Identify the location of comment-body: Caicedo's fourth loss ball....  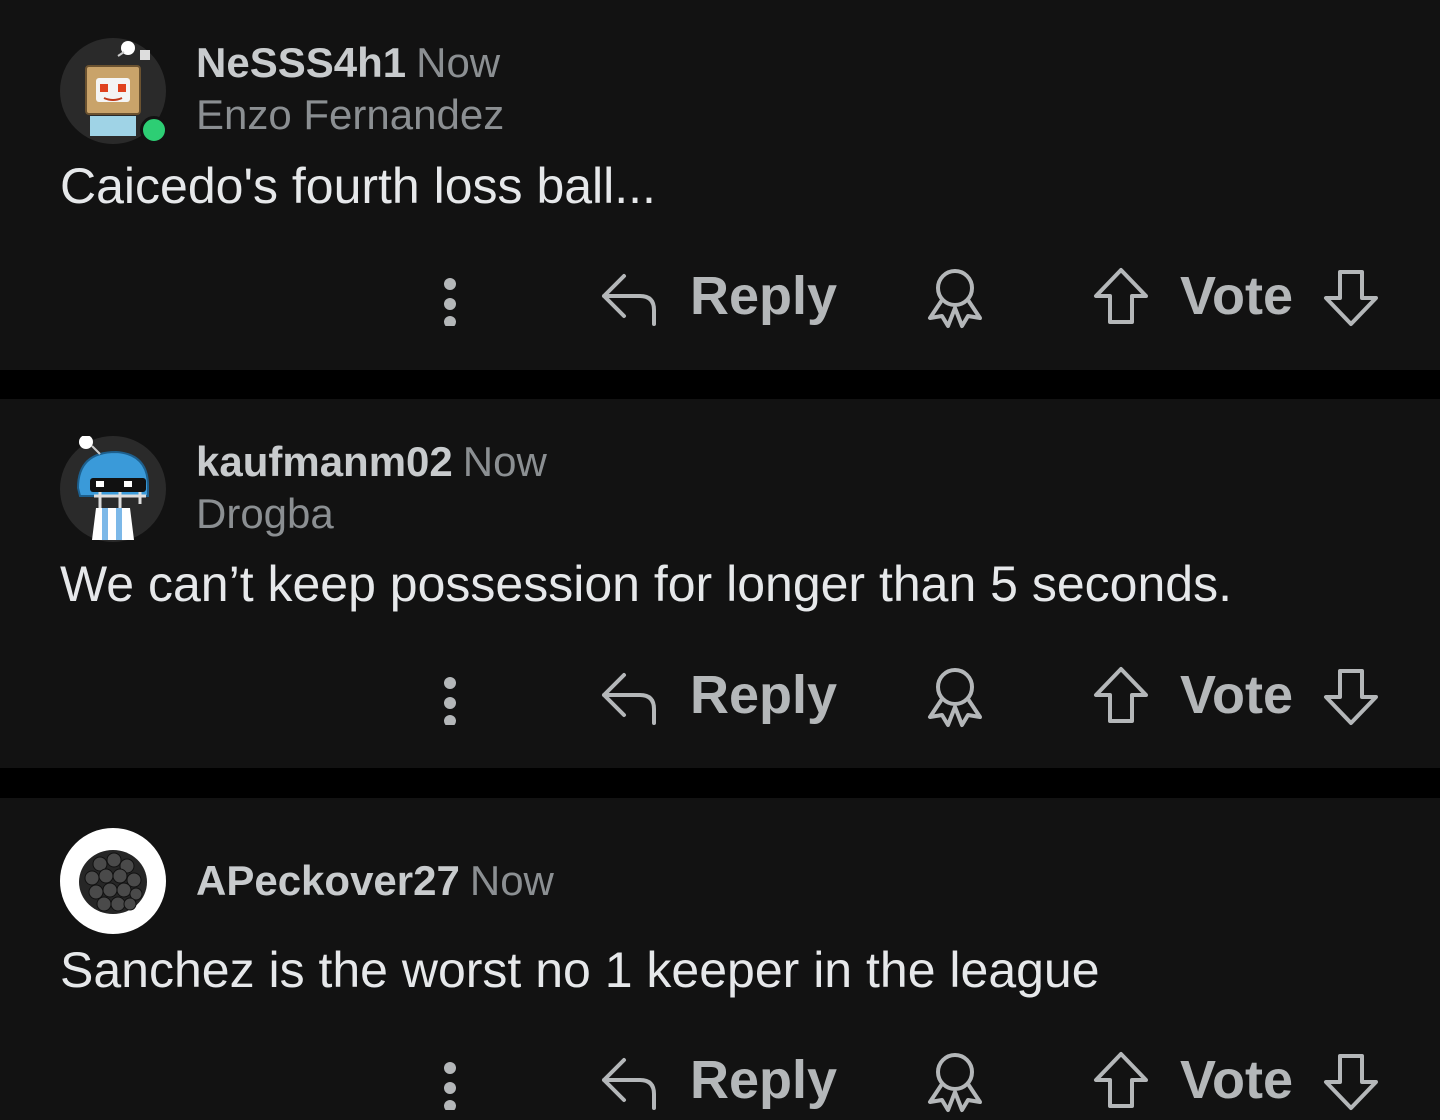
(358, 186).